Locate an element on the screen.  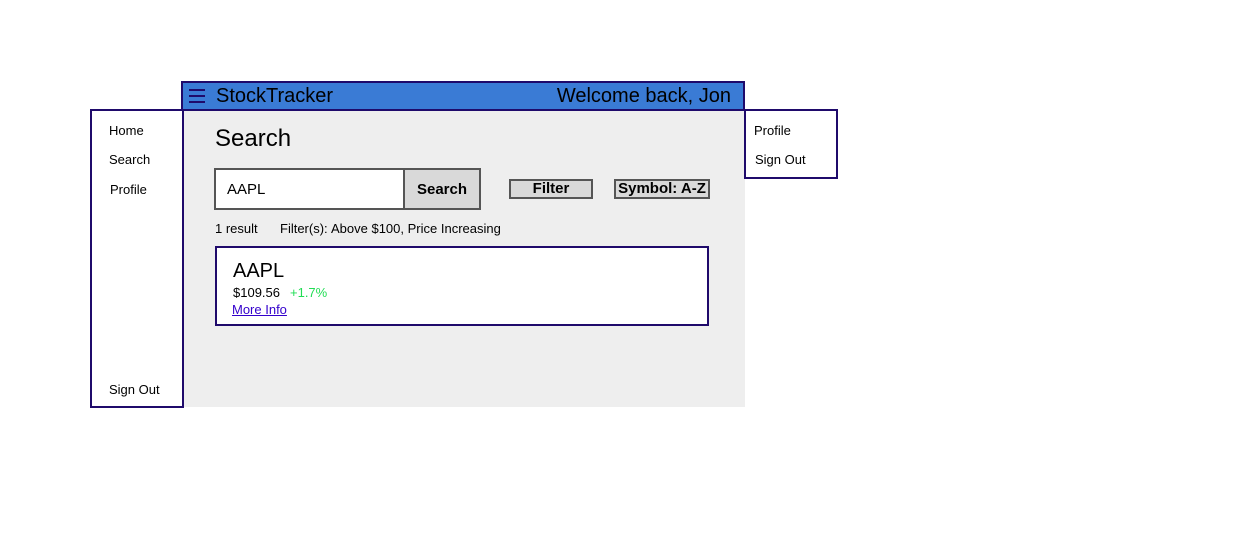
stock-change: +1.7% is located at coordinates (309, 292).